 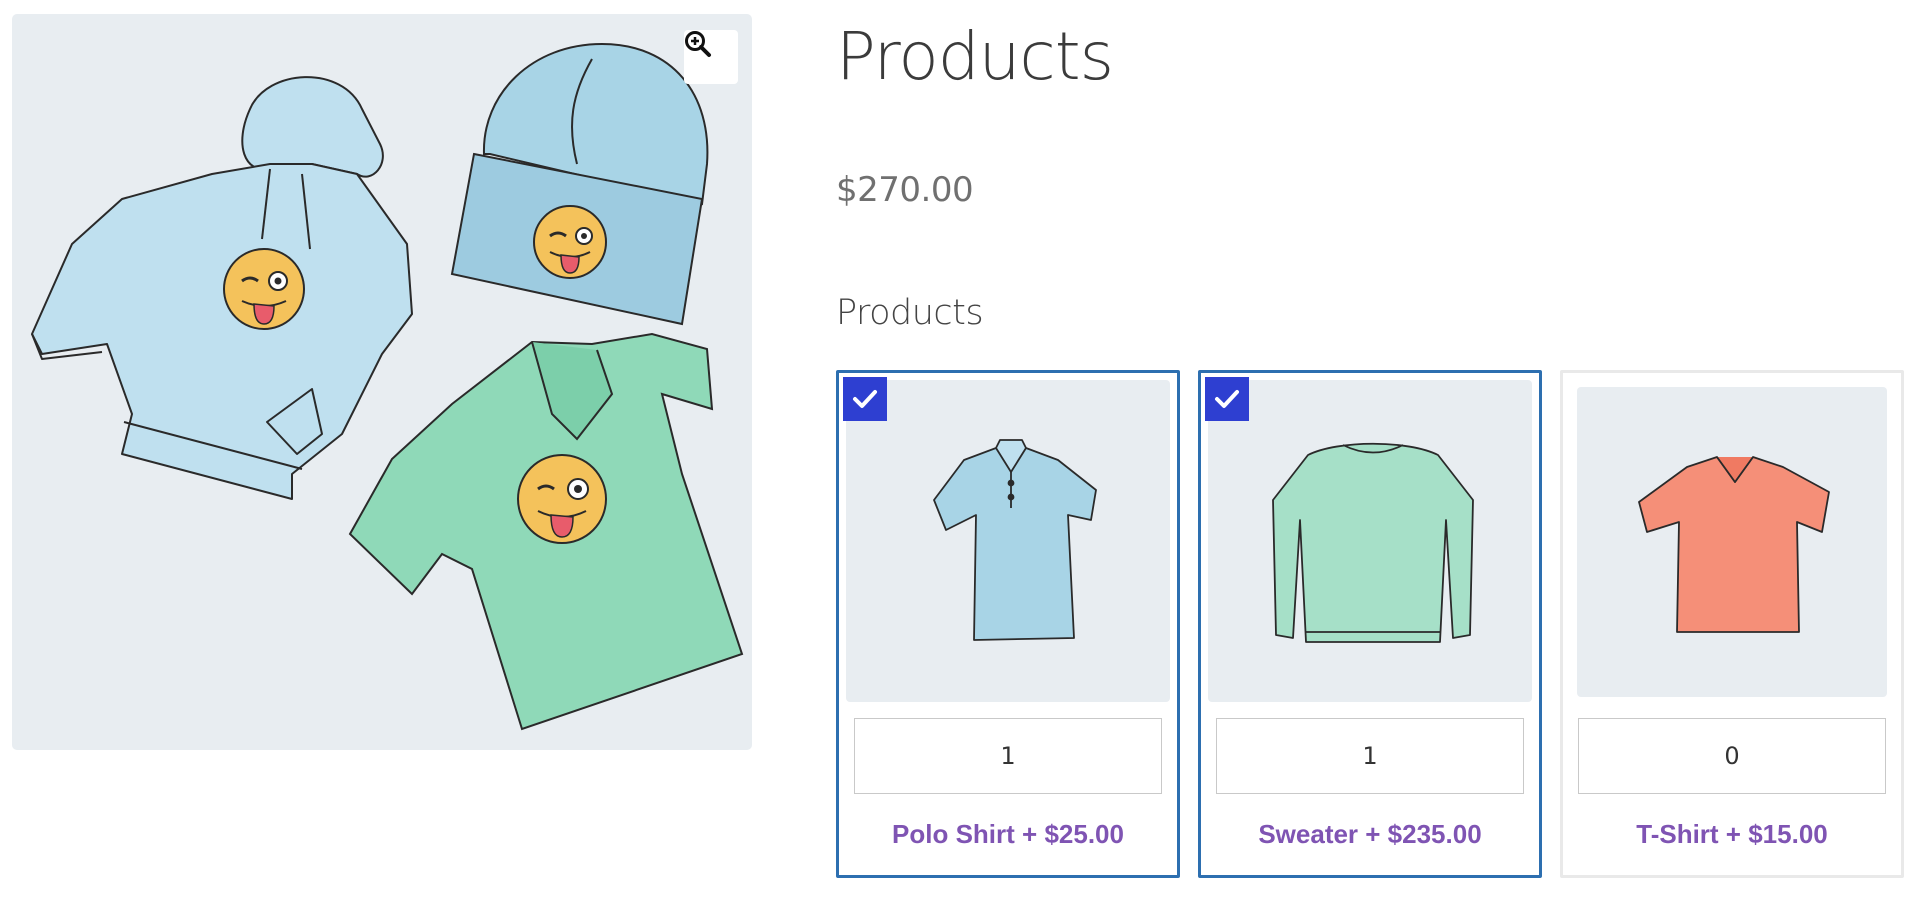 I want to click on hoodie-illustration, so click(x=222, y=288).